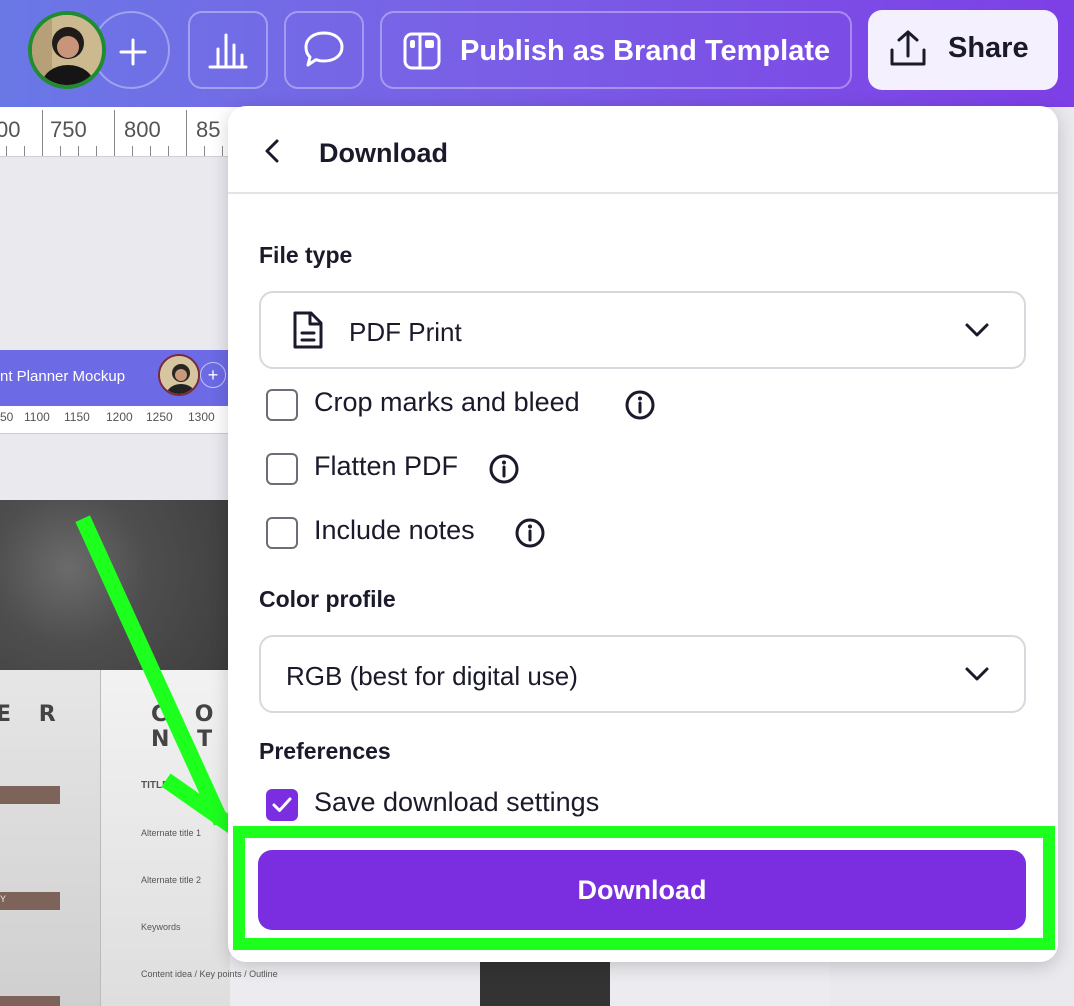 The width and height of the screenshot is (1074, 1006). I want to click on flatten-pdf-option: Flatten PDF, so click(411, 468).